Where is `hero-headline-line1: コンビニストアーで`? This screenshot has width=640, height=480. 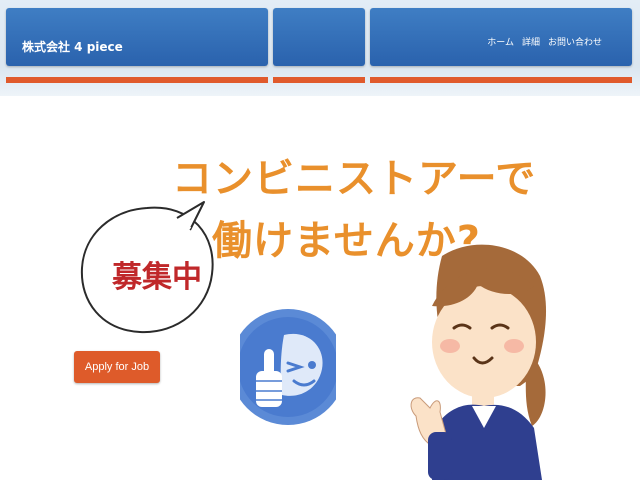 hero-headline-line1: コンビニストアーで is located at coordinates (354, 179).